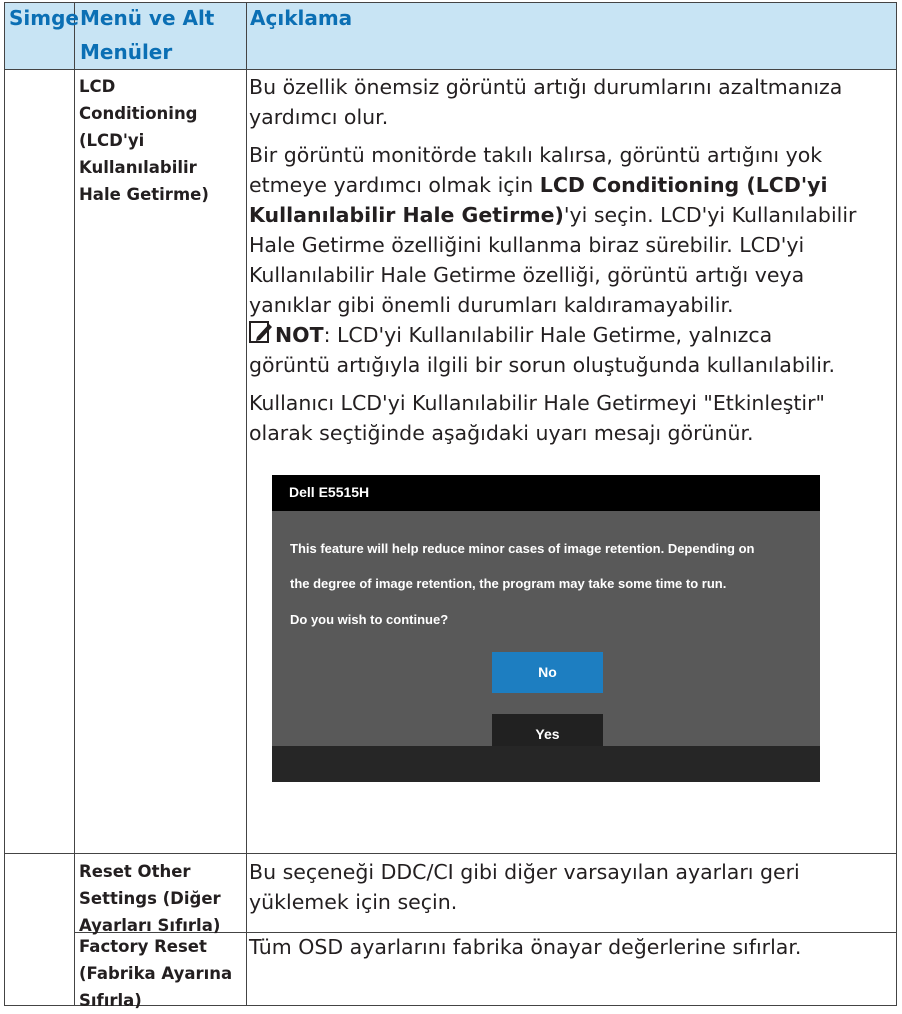 This screenshot has width=902, height=1014. Describe the element at coordinates (126, 52) in the screenshot. I see `header-menu-line: Menüler` at that location.